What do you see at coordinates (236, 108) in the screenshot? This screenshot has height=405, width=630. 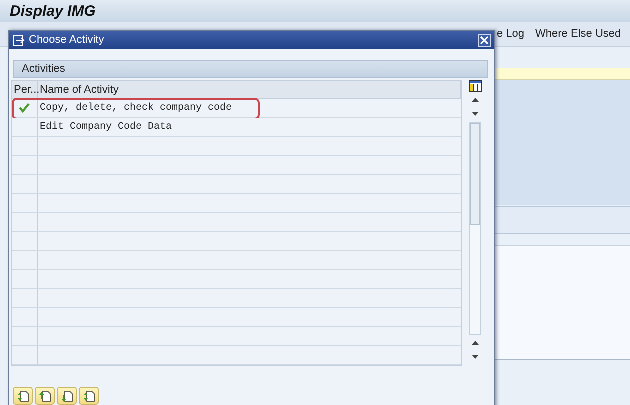 I see `table-row: Copy, delete, check company code` at bounding box center [236, 108].